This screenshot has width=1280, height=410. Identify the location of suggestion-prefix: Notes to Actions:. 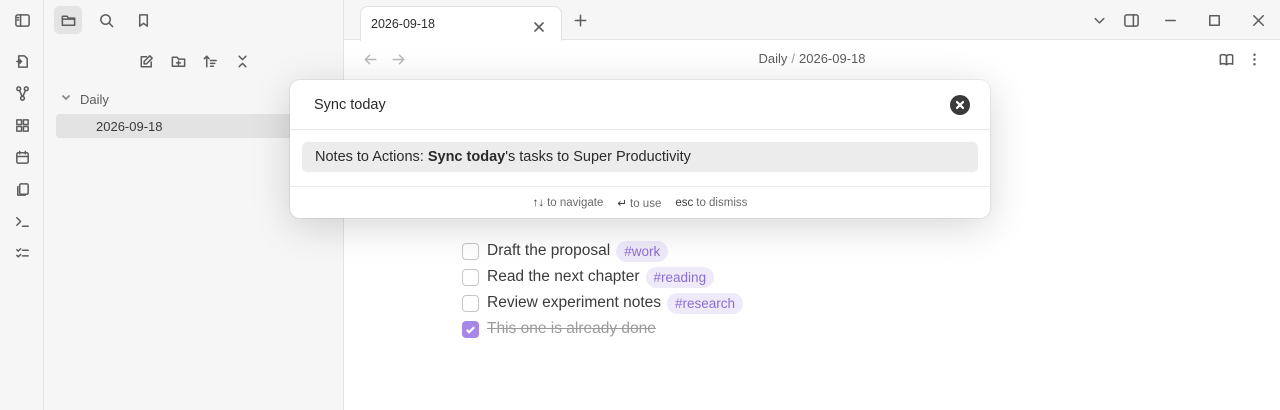
(371, 157).